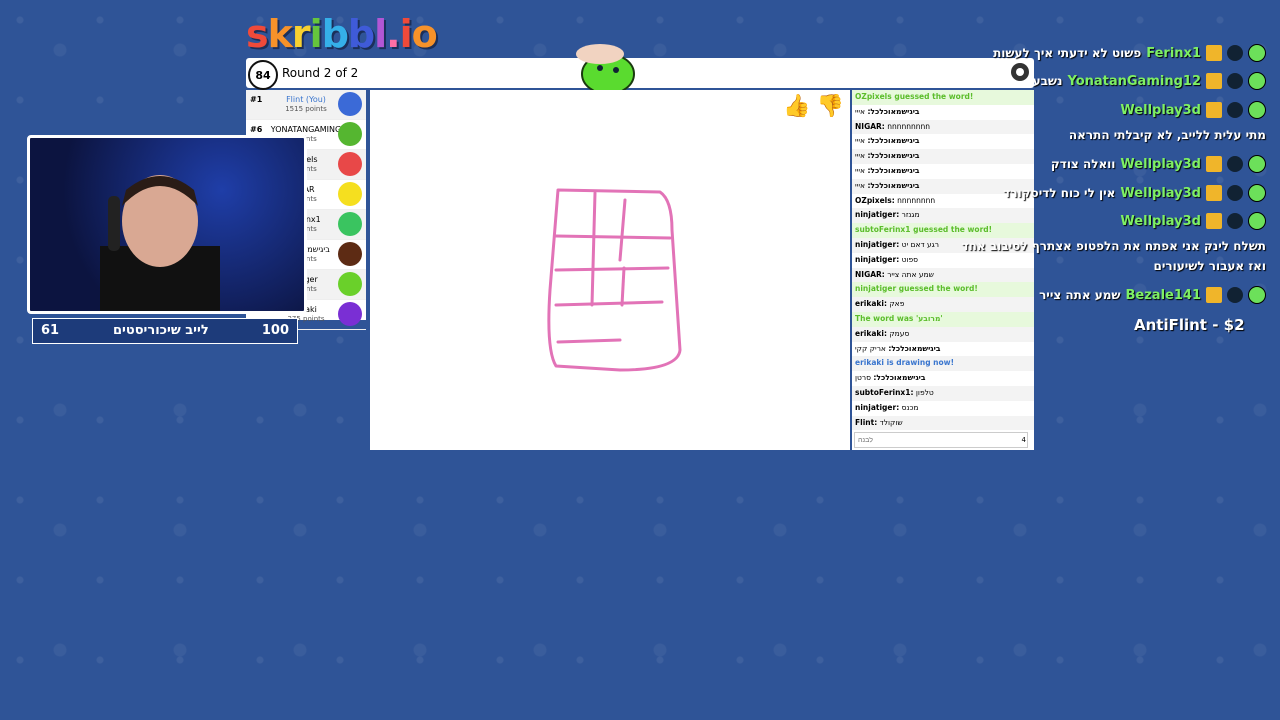 The width and height of the screenshot is (1280, 720). I want to click on streamer-avatar, so click(160, 243).